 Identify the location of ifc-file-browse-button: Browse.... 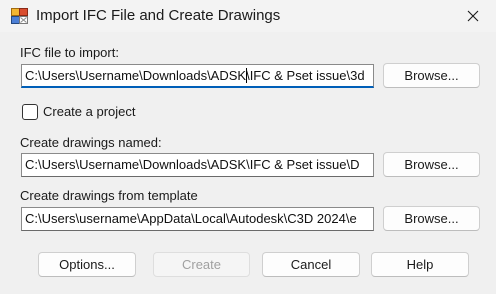
(431, 75).